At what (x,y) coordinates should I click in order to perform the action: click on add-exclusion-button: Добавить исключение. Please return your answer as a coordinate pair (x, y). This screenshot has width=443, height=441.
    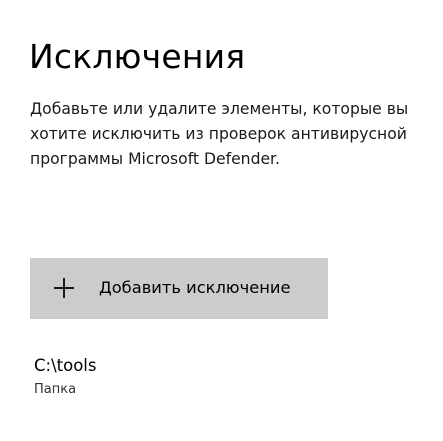
    Looking at the image, I should click on (179, 288).